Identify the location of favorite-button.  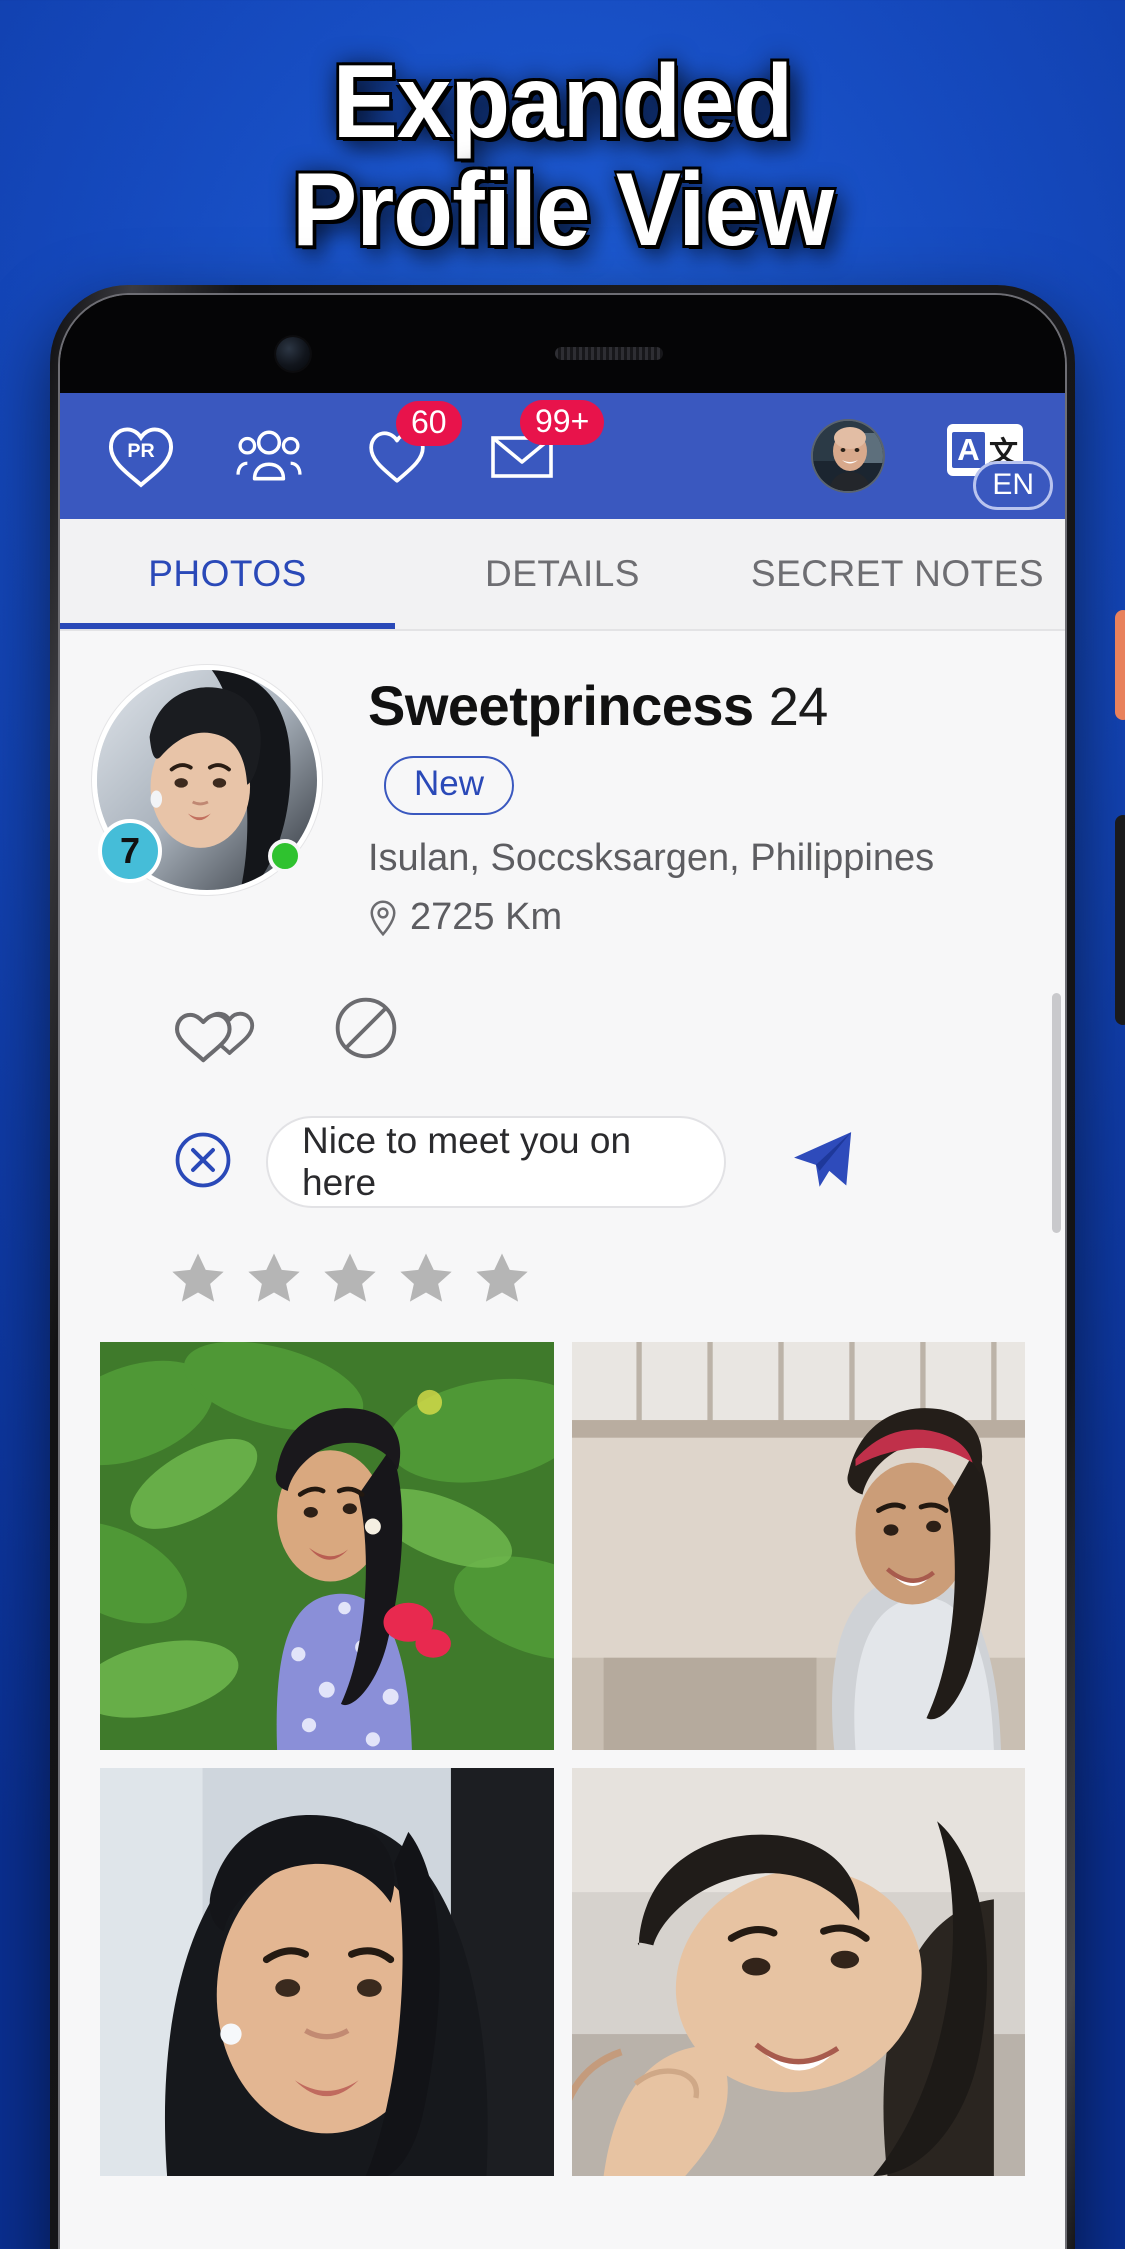
(220, 1030).